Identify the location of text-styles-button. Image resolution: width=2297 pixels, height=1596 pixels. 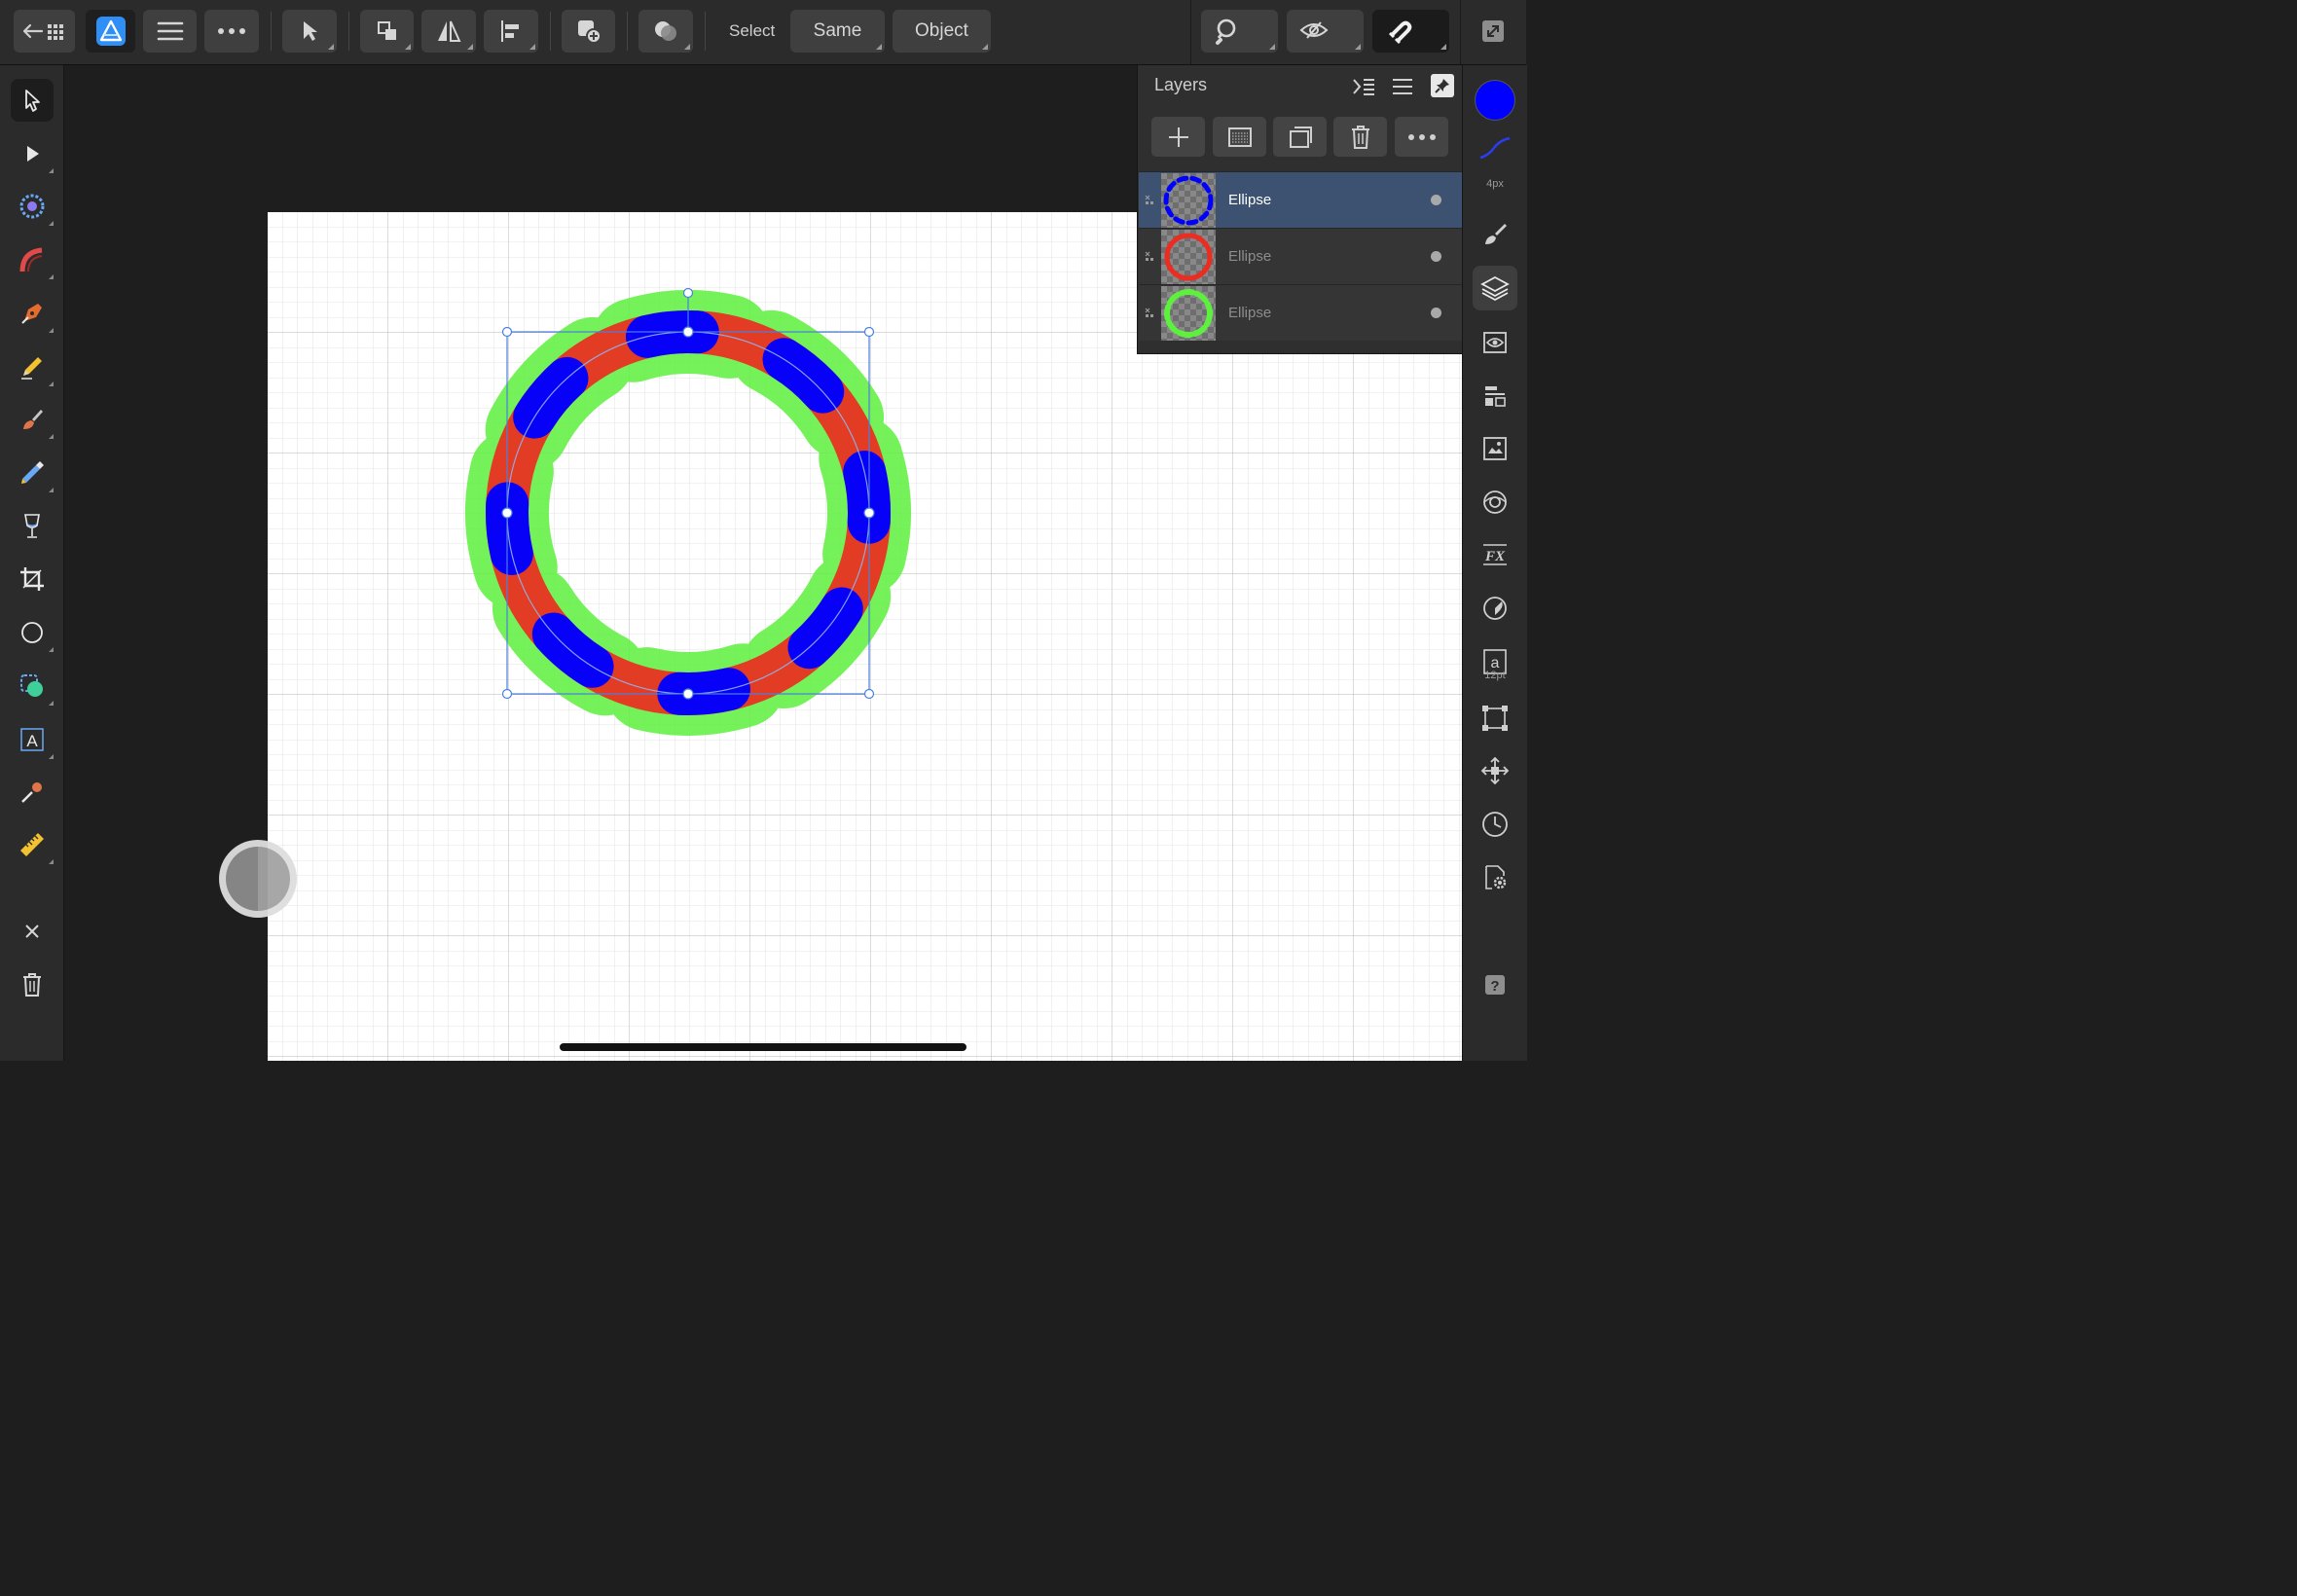
(1495, 448).